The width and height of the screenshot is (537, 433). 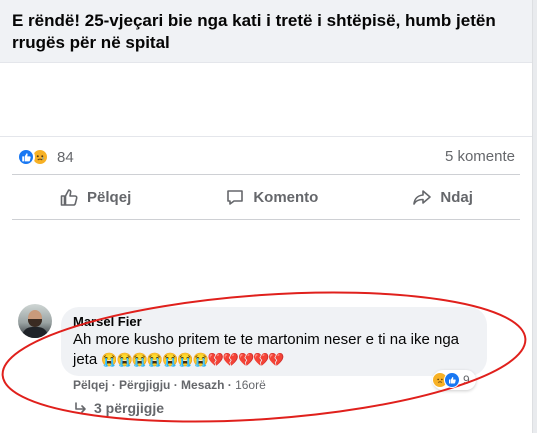 I want to click on comment-label: Komento, so click(x=286, y=197).